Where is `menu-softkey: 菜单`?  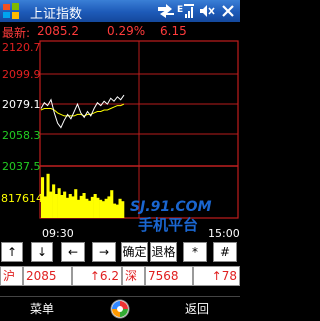
menu-softkey: 菜单 is located at coordinates (42, 308).